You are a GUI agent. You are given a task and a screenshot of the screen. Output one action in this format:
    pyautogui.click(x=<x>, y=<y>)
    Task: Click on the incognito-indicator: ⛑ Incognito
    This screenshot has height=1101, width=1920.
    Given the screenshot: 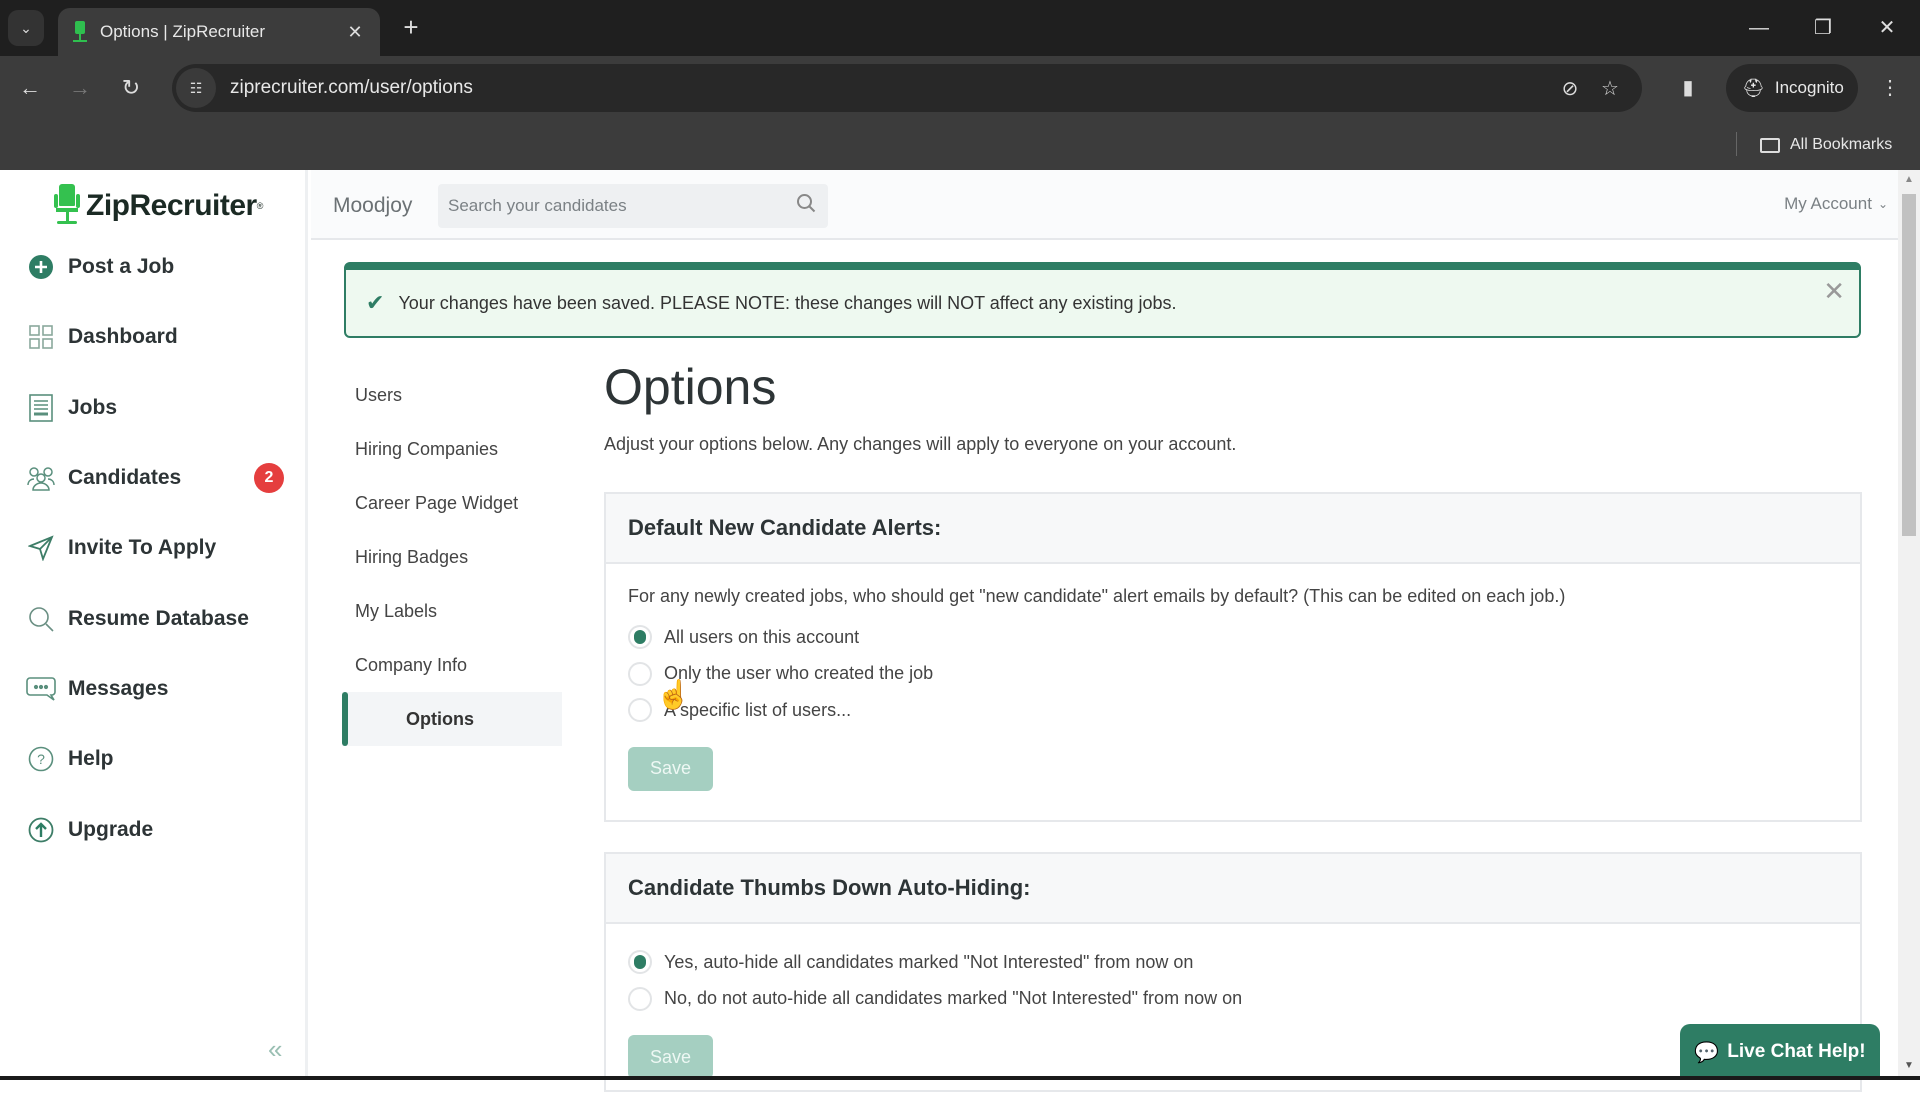 What is the action you would take?
    pyautogui.click(x=1792, y=88)
    